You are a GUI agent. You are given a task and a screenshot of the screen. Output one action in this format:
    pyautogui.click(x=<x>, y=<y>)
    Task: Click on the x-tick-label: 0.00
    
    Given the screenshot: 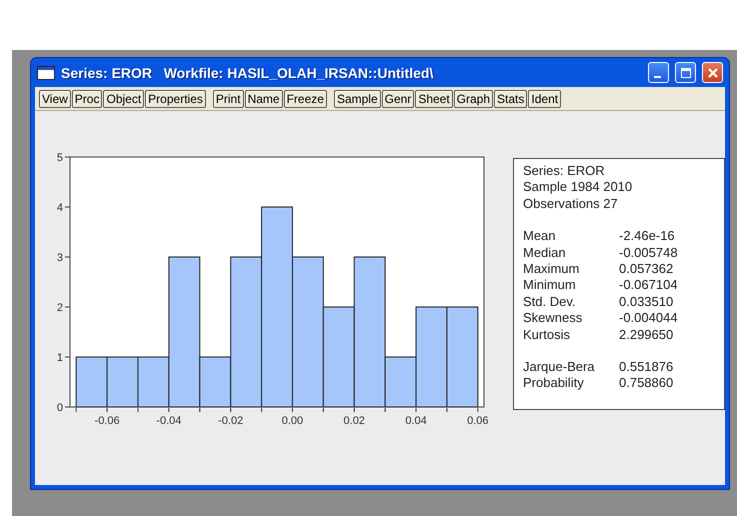 What is the action you would take?
    pyautogui.click(x=293, y=421)
    